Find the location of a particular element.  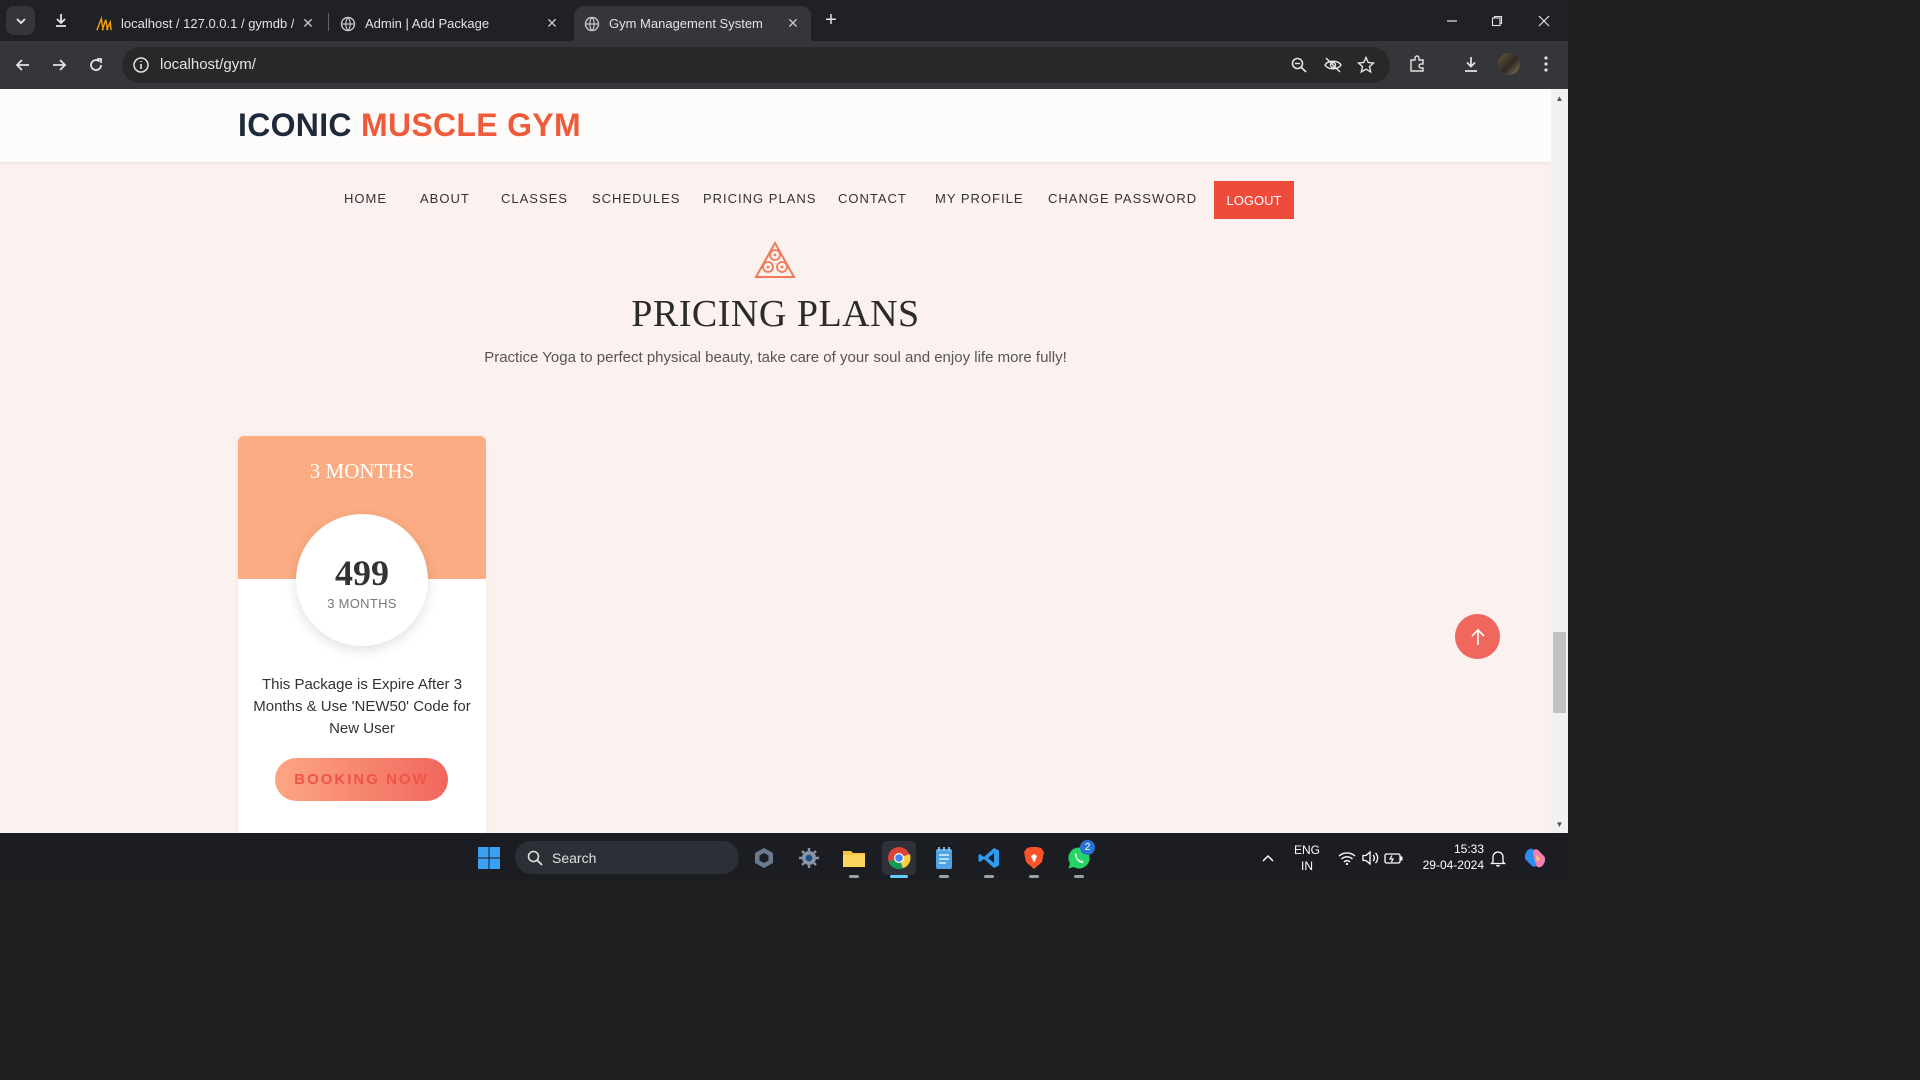

clock-time: 15:33 is located at coordinates (1468, 849).